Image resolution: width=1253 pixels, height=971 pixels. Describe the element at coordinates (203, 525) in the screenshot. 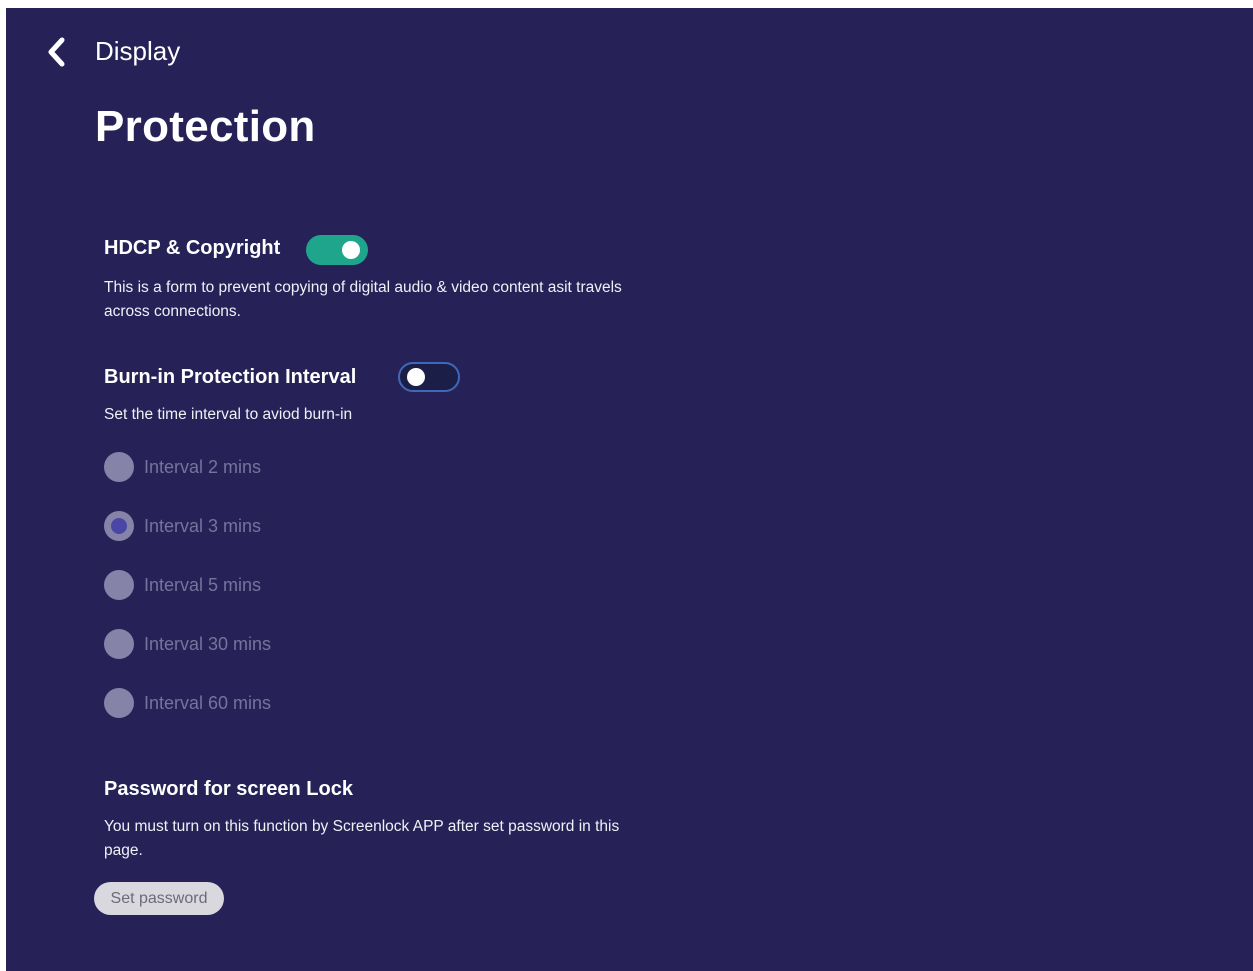

I see `radio-label: Interval 3 mins` at that location.